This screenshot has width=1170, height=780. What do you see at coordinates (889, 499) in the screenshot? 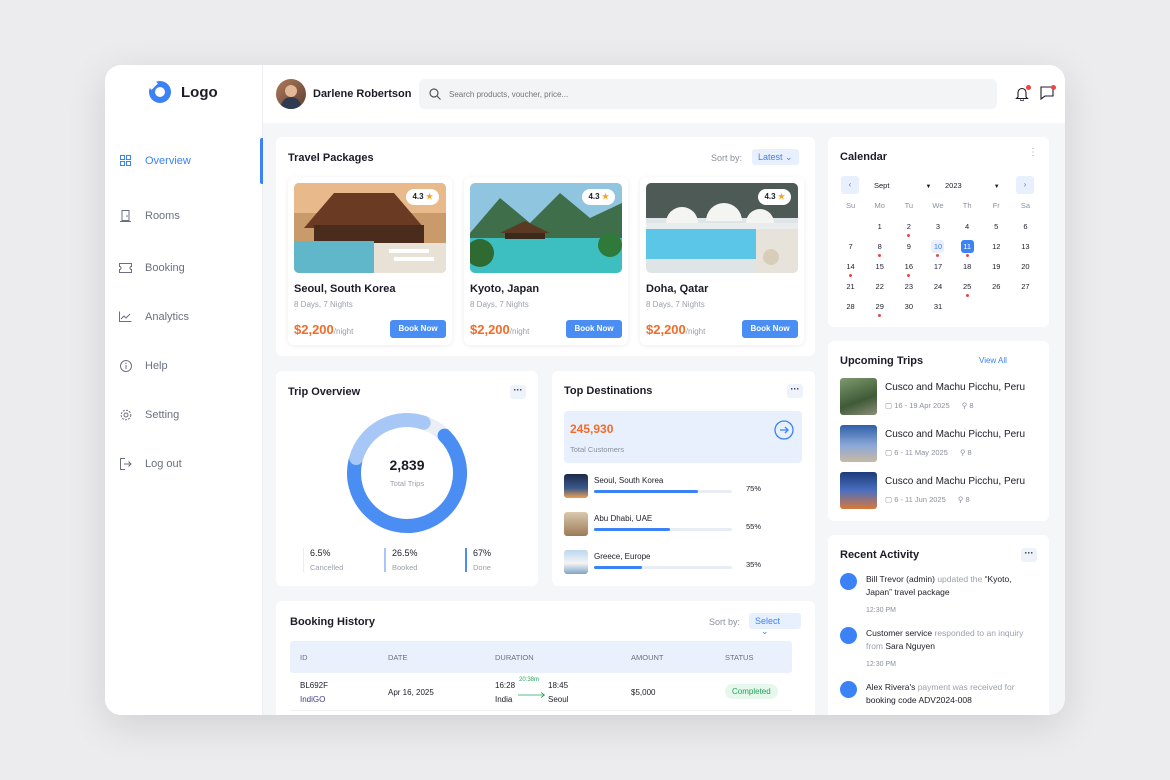
I see `calendar-icon: ▢` at bounding box center [889, 499].